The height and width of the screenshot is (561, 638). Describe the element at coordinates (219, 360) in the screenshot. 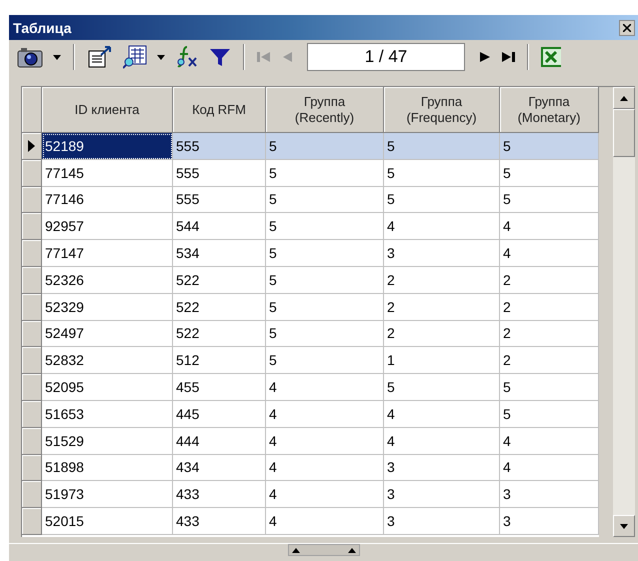

I see `table-cell: 512` at that location.